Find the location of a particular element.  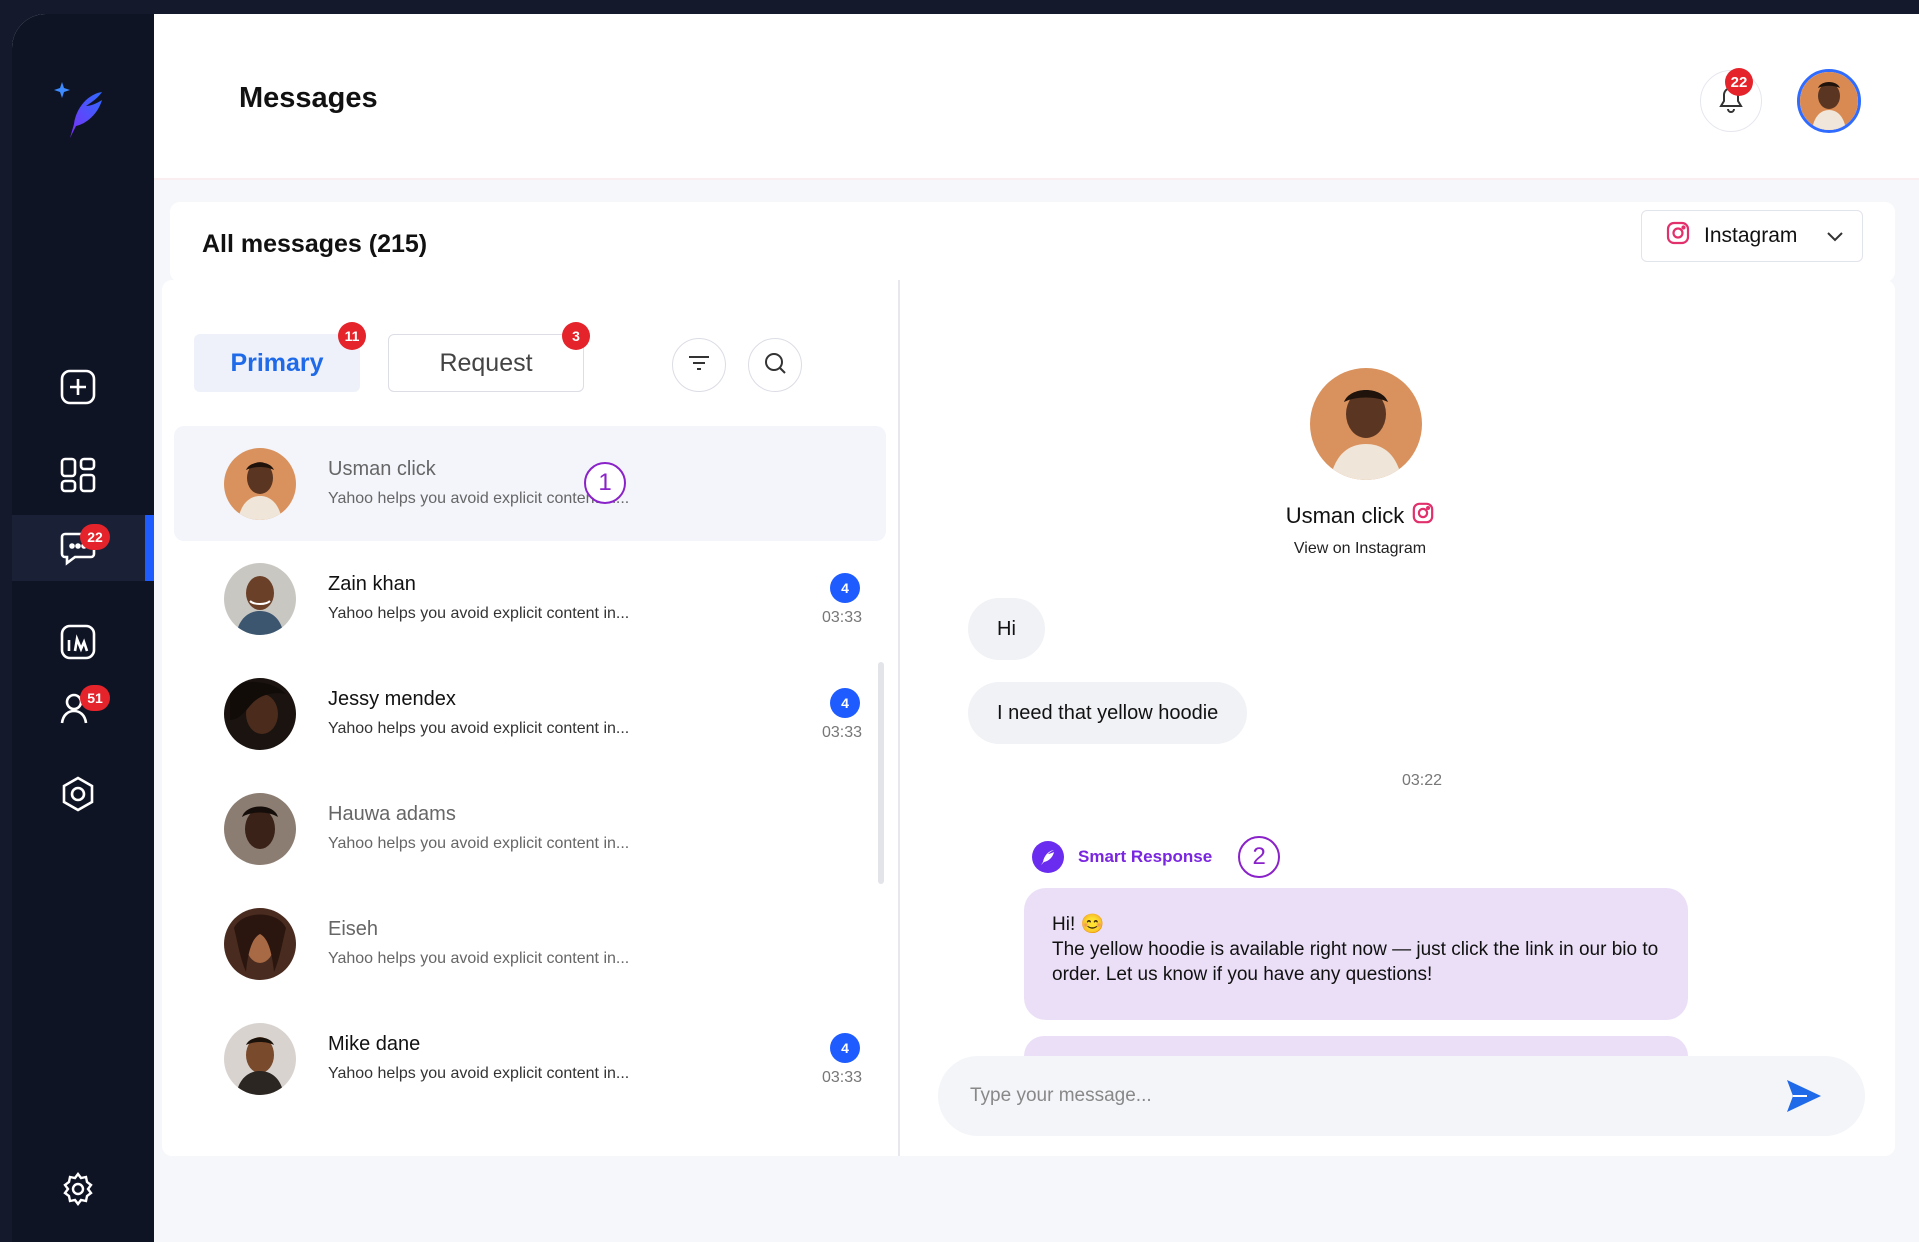

search-icon is located at coordinates (775, 365).